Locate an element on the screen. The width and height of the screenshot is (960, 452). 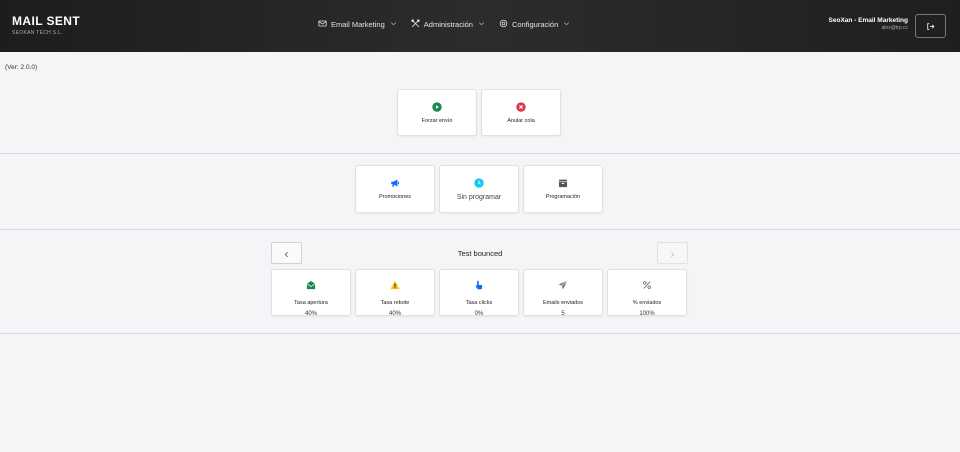
warning-icon is located at coordinates (395, 286).